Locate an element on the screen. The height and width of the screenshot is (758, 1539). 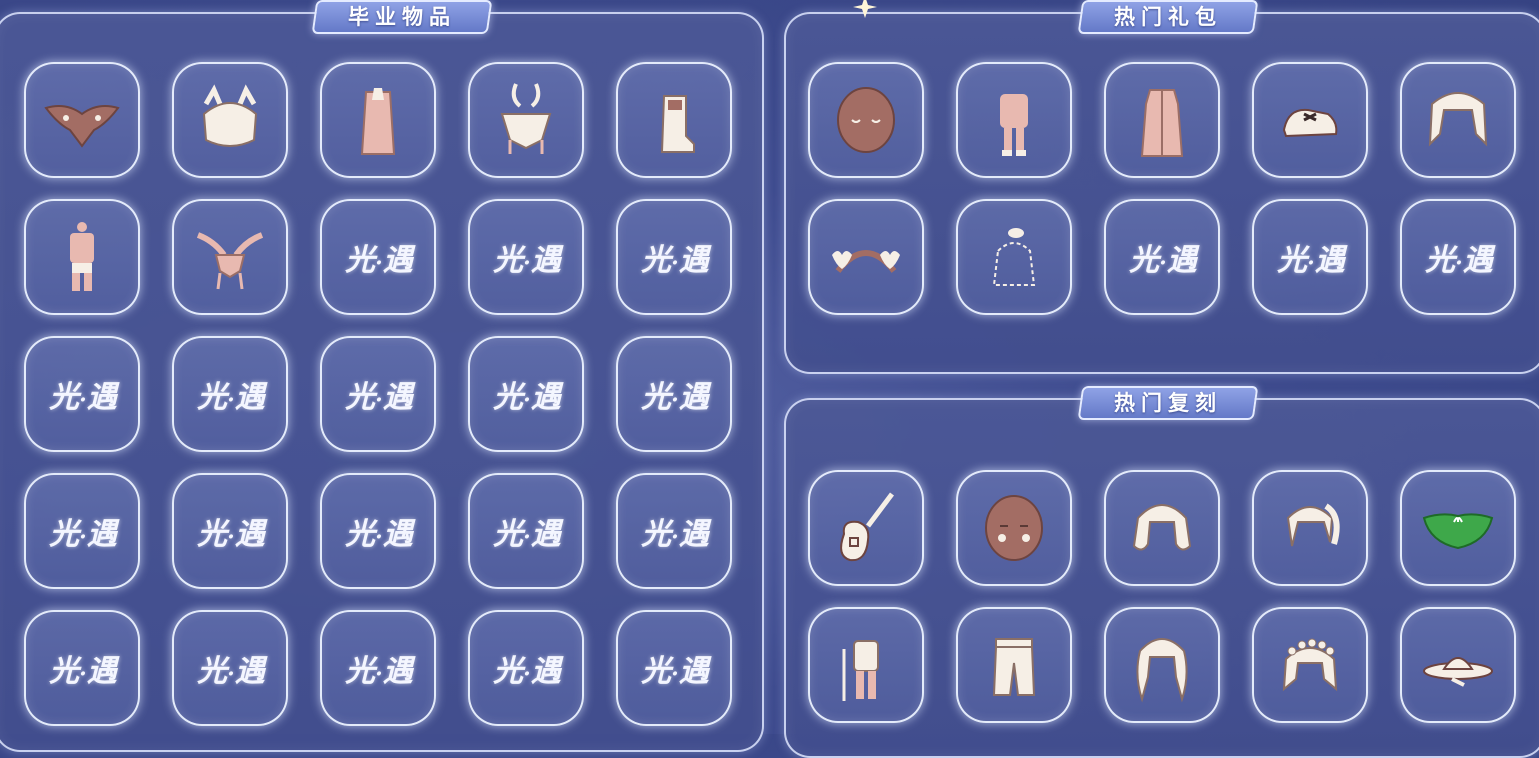
outfit-icon is located at coordinates (82, 256).